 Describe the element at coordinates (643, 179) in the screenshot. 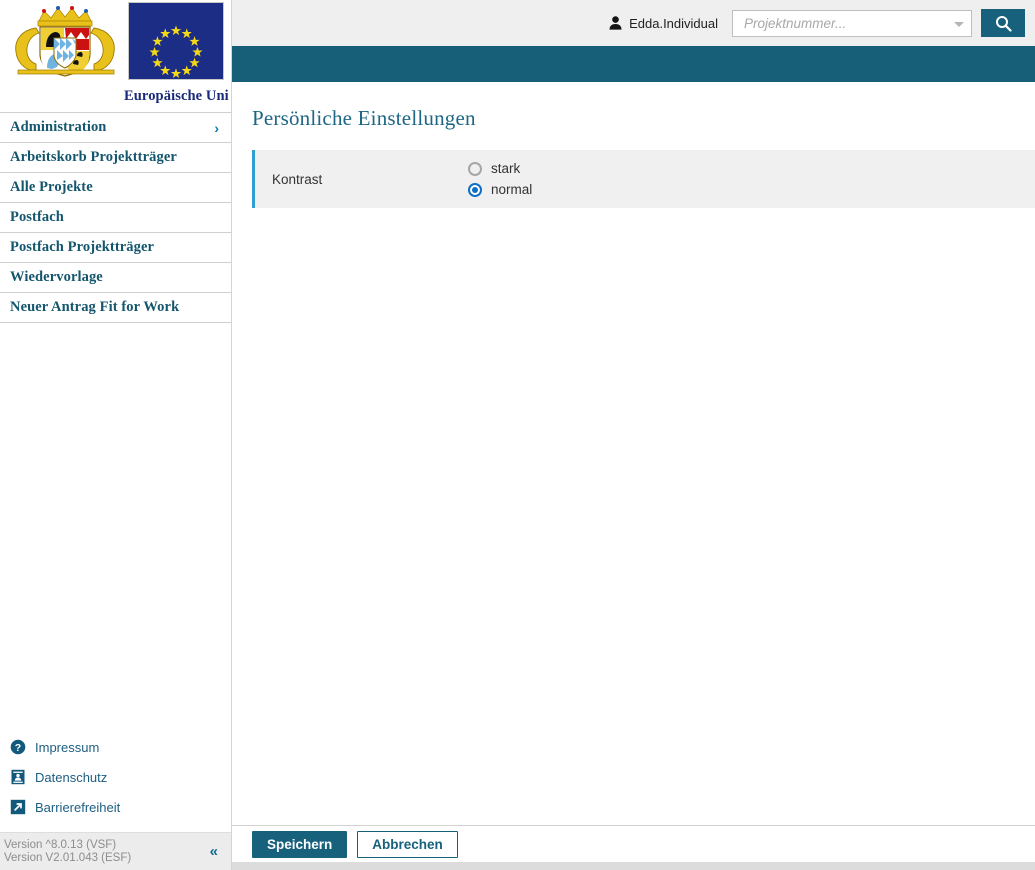

I see `settings-form-row: Kontrast stark normal` at that location.